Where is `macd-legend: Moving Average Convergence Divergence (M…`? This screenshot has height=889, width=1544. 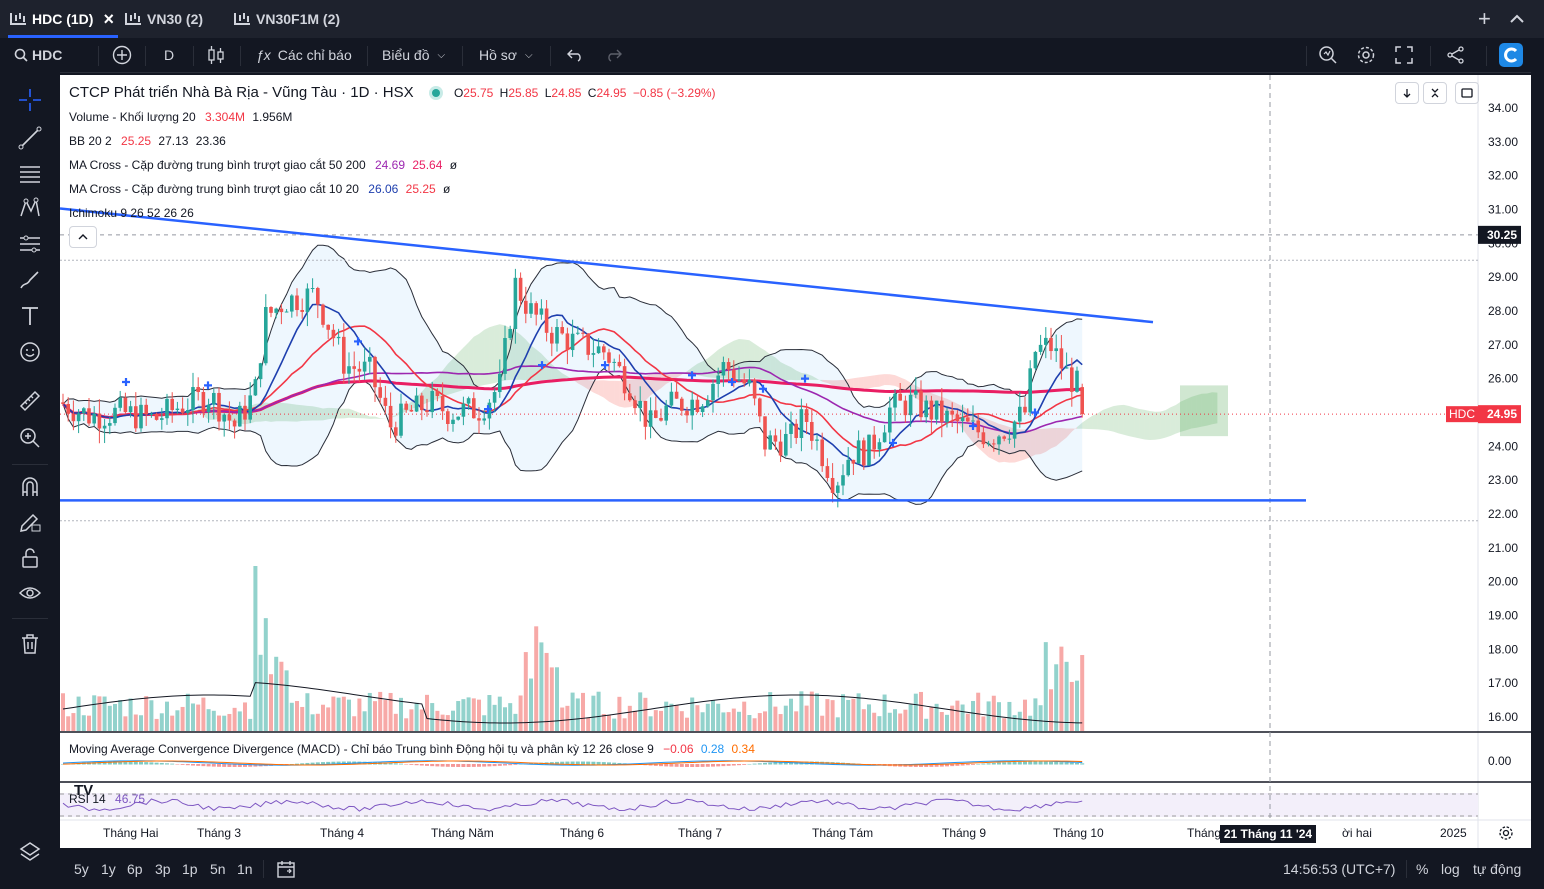
macd-legend: Moving Average Convergence Divergence (M… is located at coordinates (412, 749).